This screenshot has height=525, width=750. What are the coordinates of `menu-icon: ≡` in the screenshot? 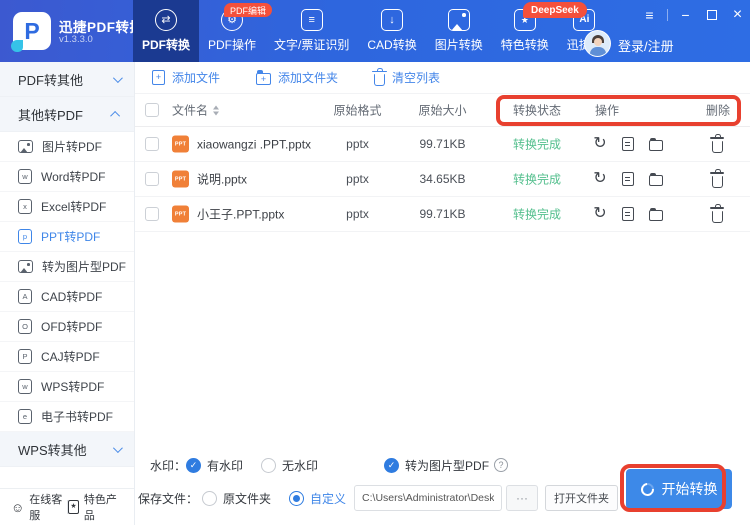 It's located at (649, 15).